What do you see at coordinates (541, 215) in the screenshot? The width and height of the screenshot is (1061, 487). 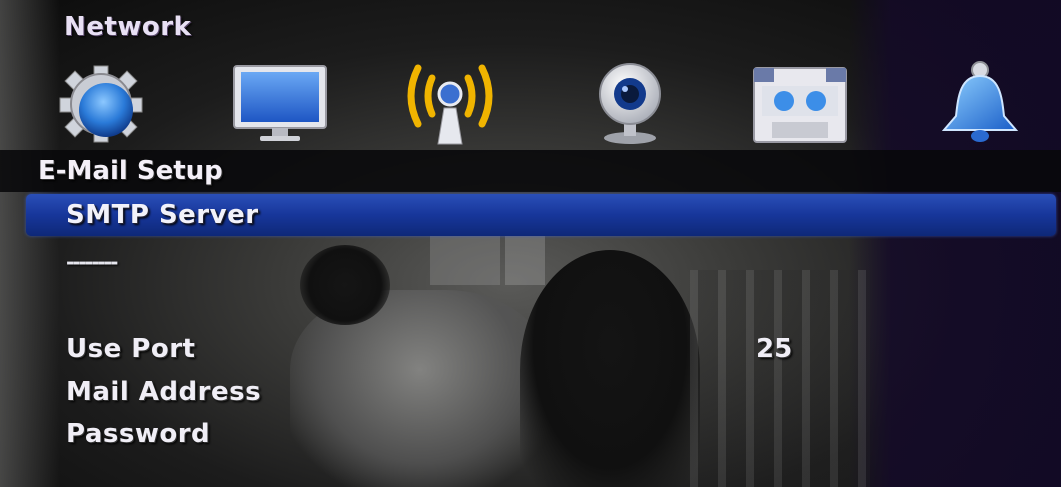 I see `smtp-server-row: SMTP Server` at bounding box center [541, 215].